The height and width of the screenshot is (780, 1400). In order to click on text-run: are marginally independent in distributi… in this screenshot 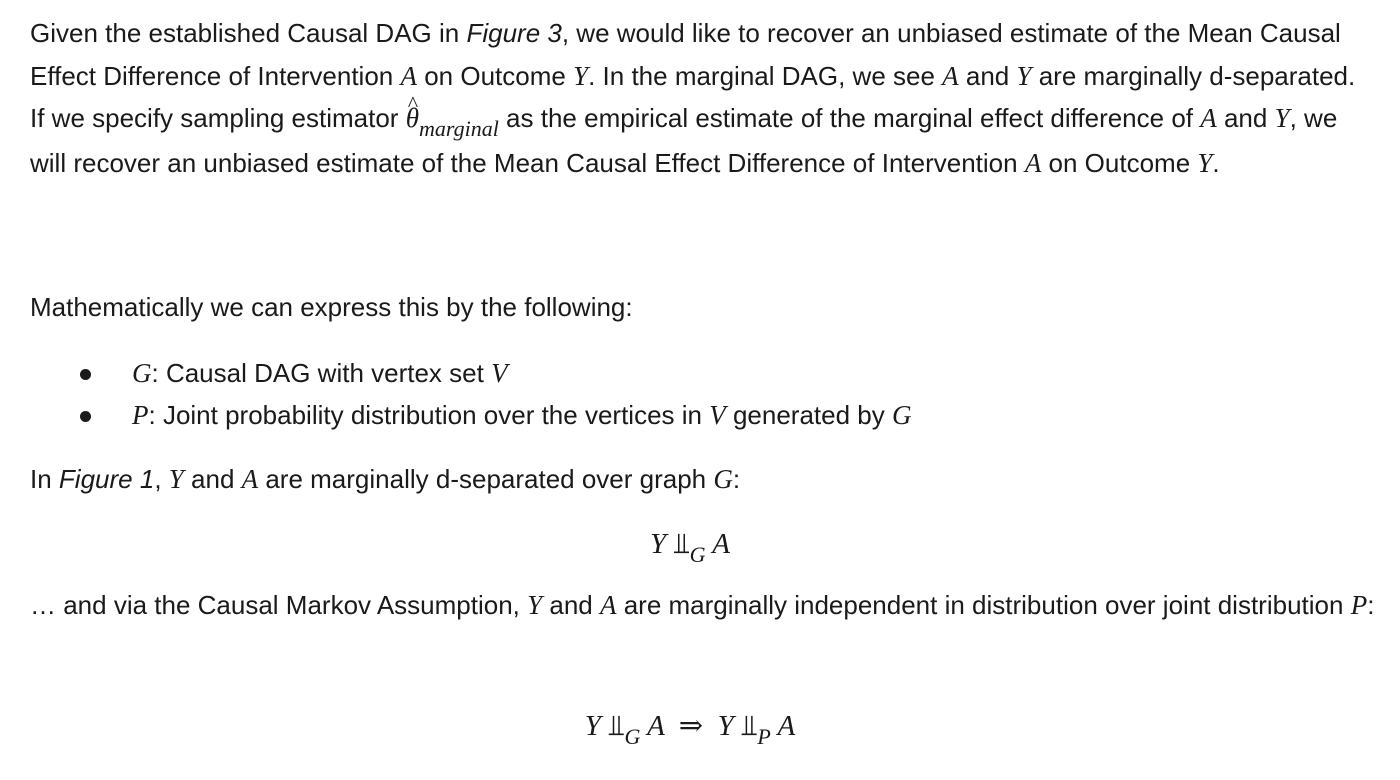, I will do `click(983, 605)`.